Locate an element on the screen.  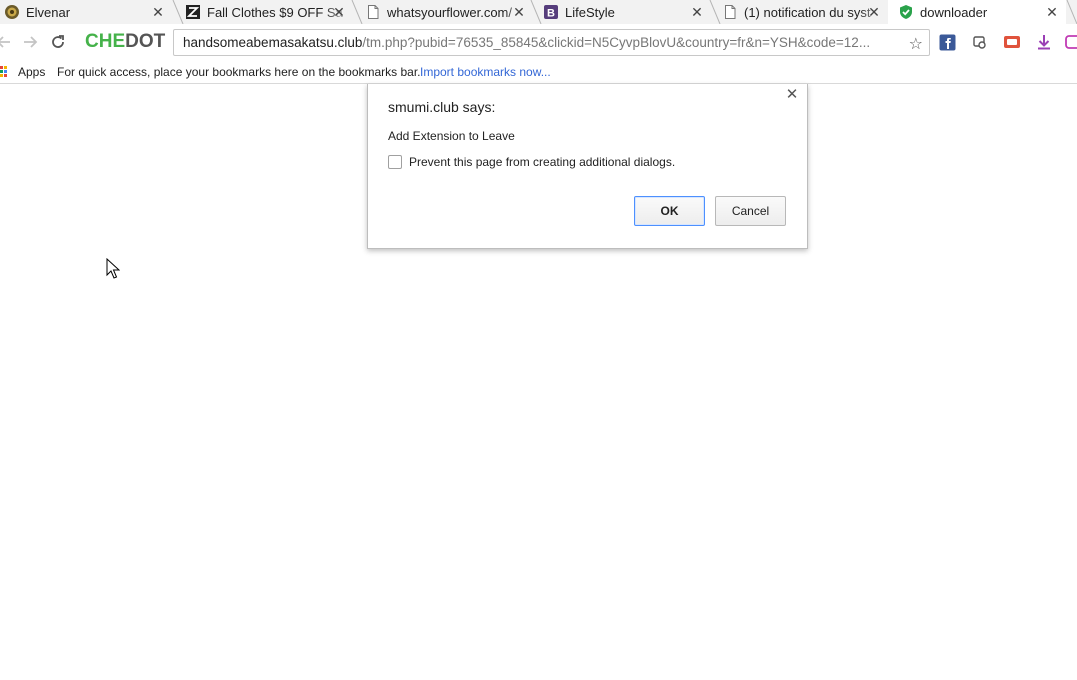
forward-arrow-icon is located at coordinates (30, 42).